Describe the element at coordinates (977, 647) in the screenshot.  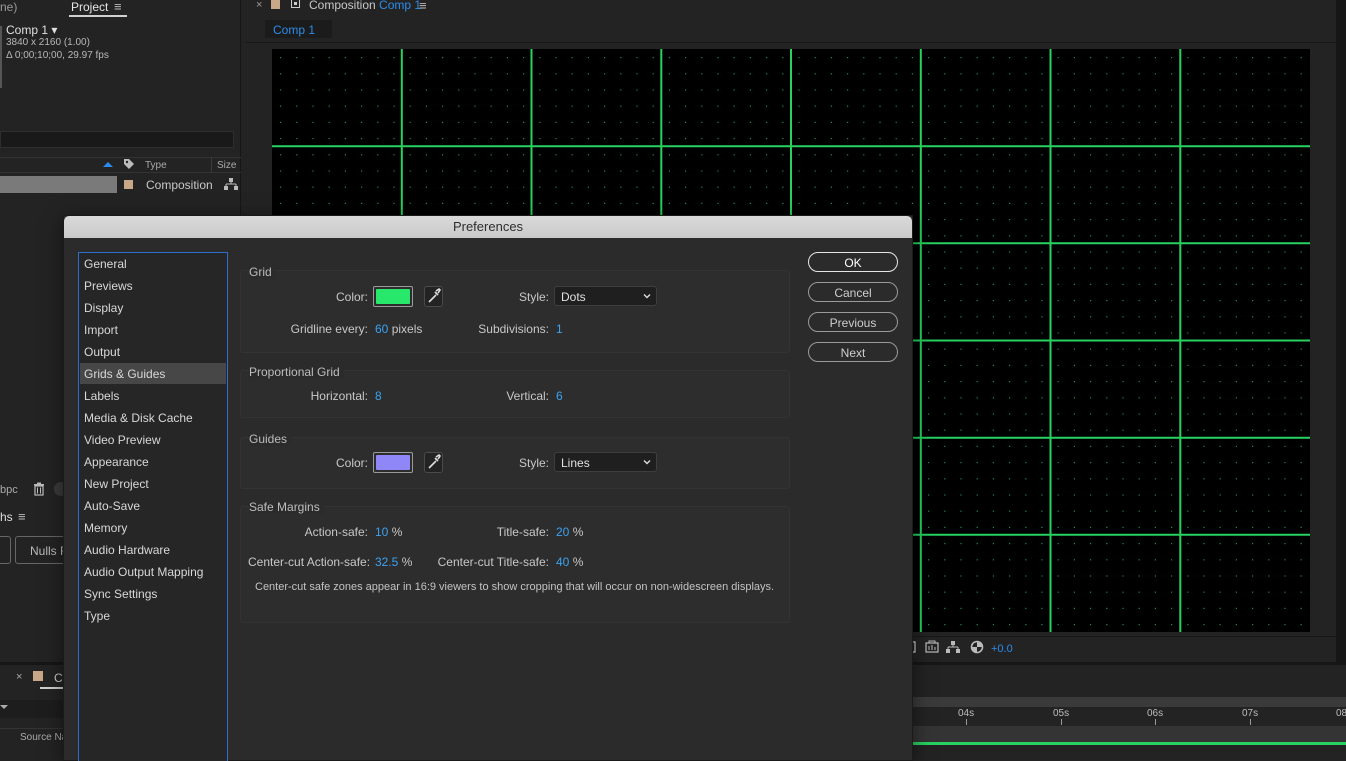
I see `reset-exposure-icon` at that location.